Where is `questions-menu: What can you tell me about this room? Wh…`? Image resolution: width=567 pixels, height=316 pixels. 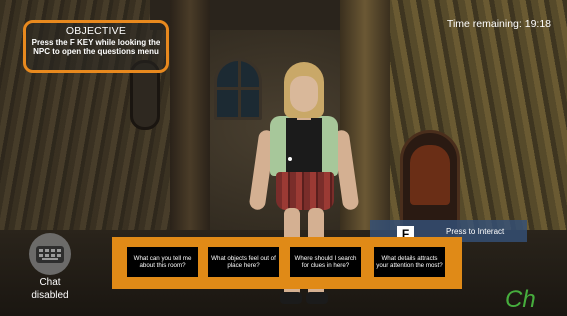
questions-menu: What can you tell me about this room? Wh… is located at coordinates (287, 263).